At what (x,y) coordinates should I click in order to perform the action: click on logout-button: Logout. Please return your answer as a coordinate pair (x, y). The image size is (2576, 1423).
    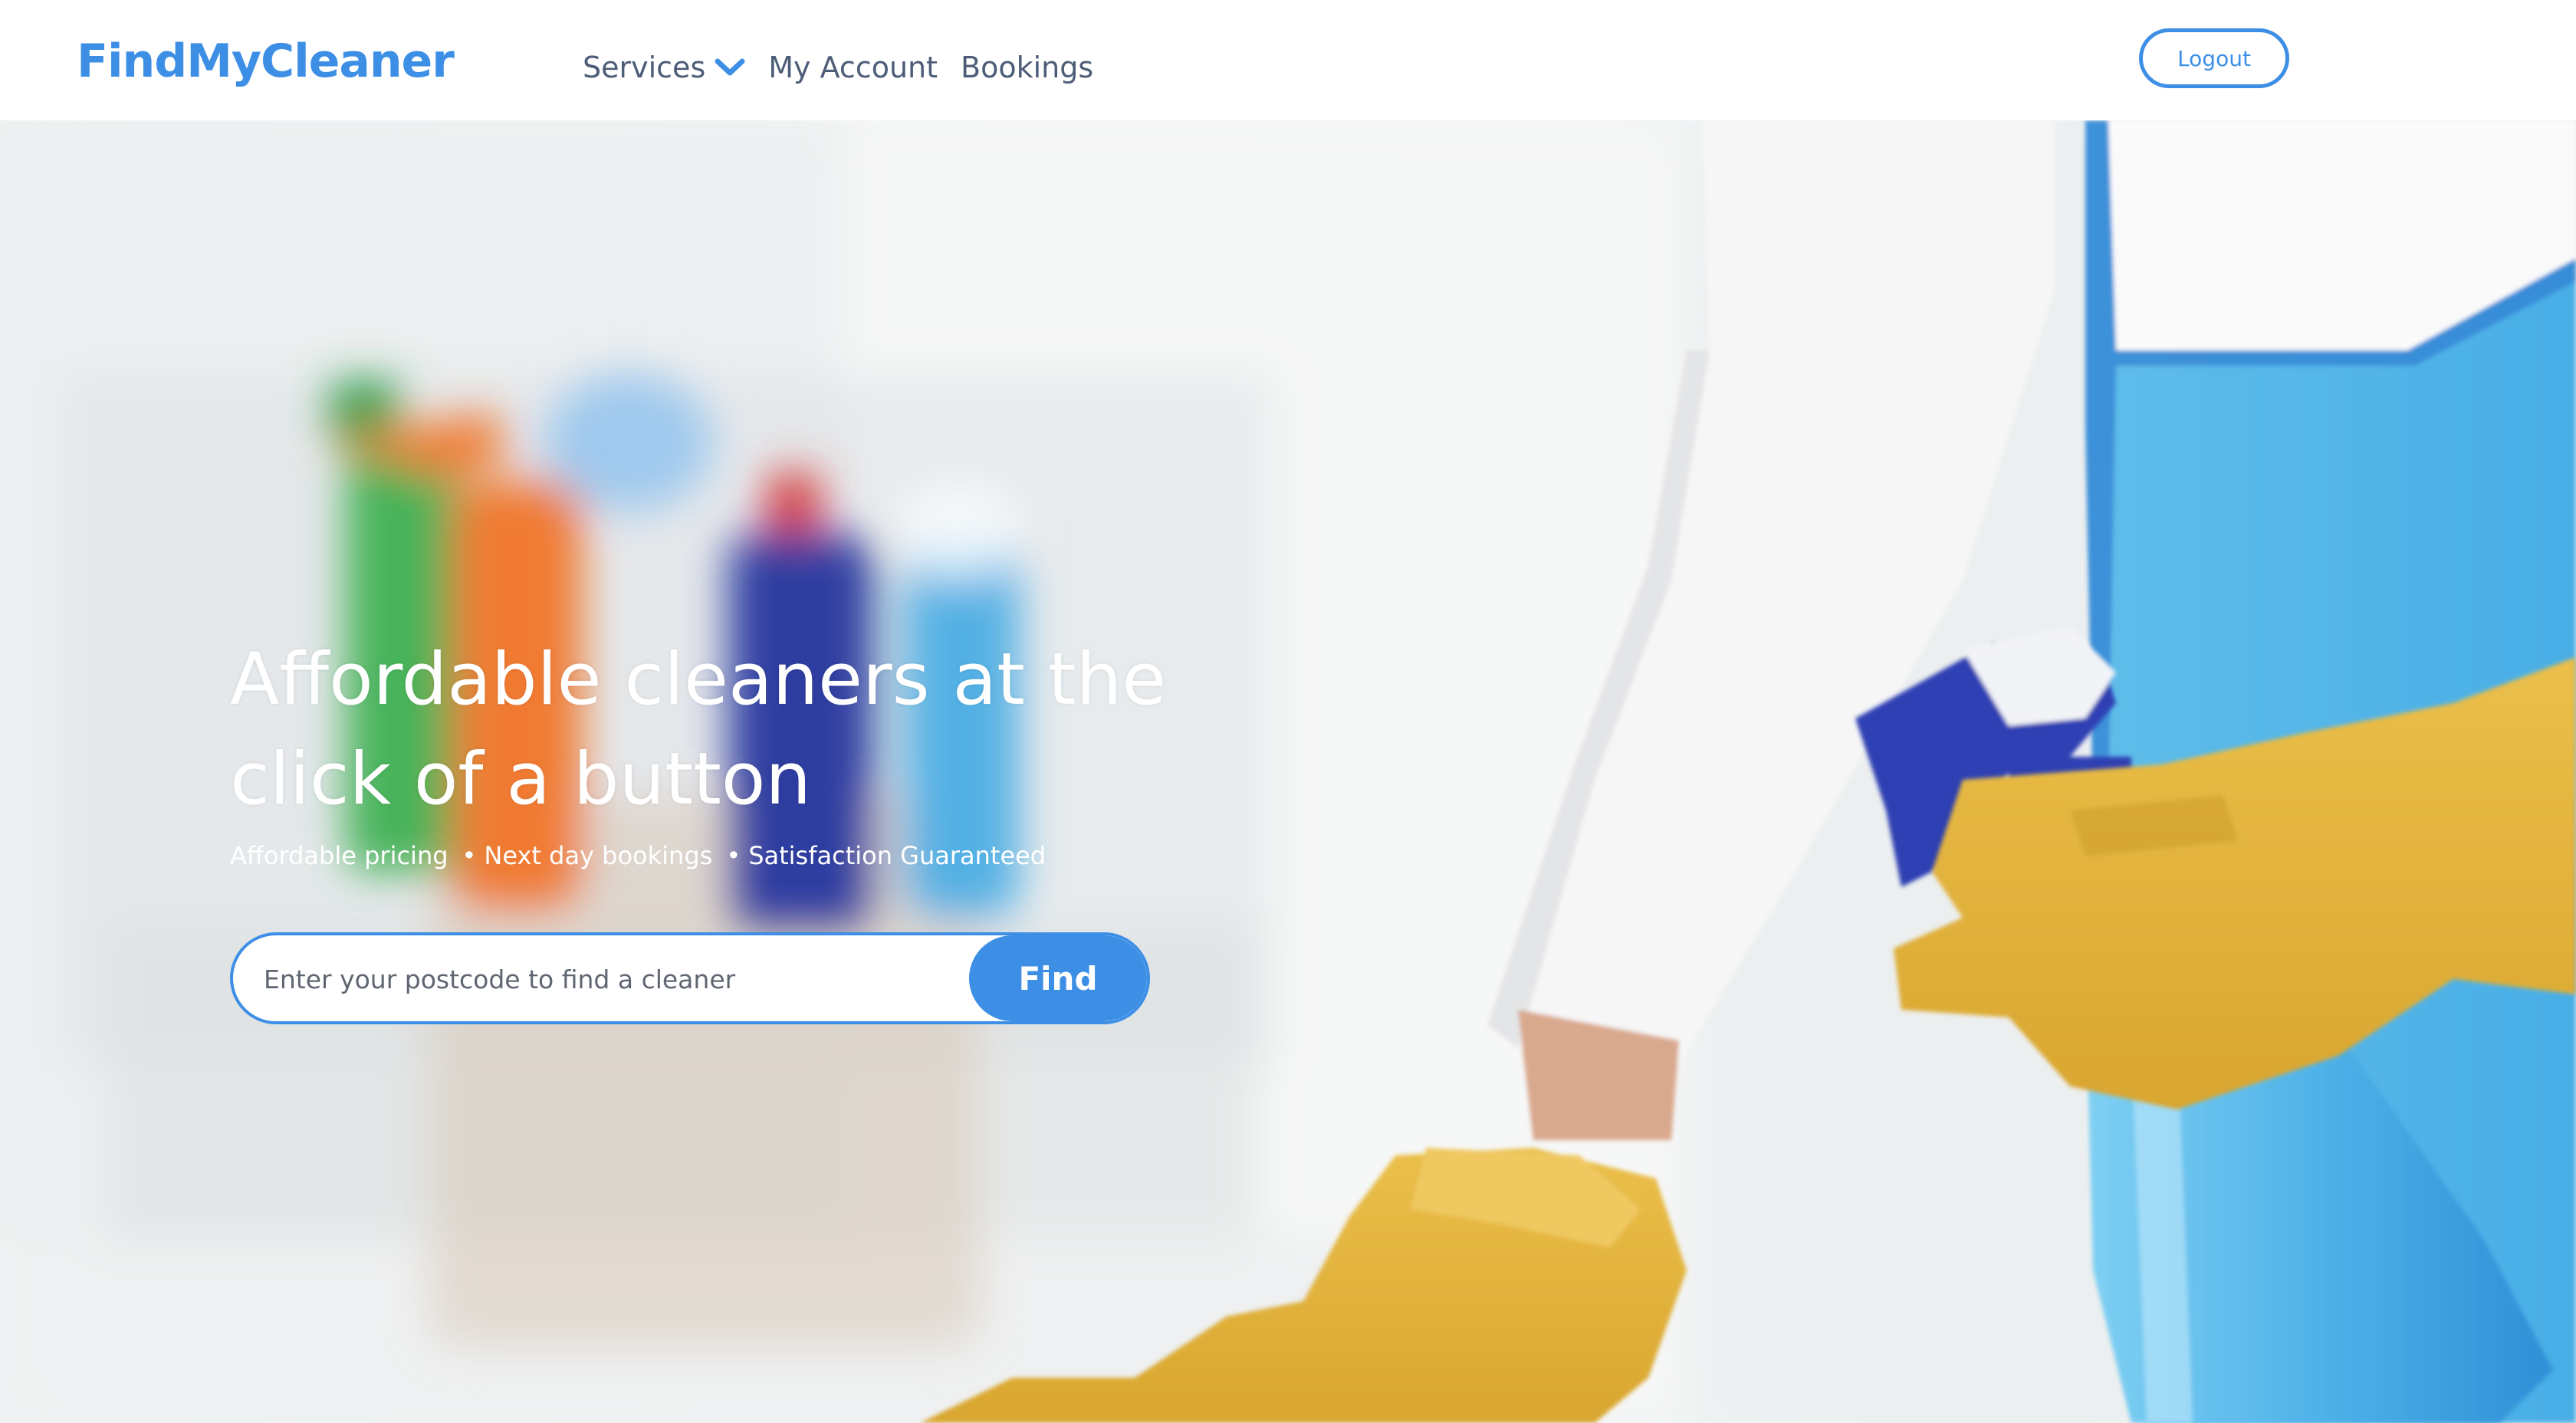
    Looking at the image, I should click on (2214, 58).